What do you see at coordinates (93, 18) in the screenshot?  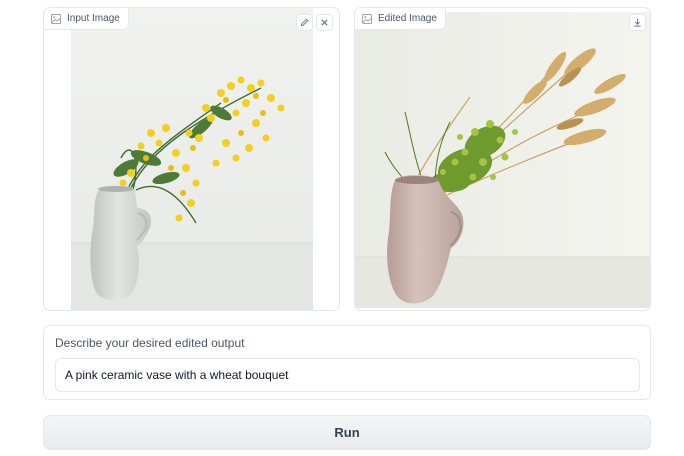 I see `input-image-label-text: Input Image` at bounding box center [93, 18].